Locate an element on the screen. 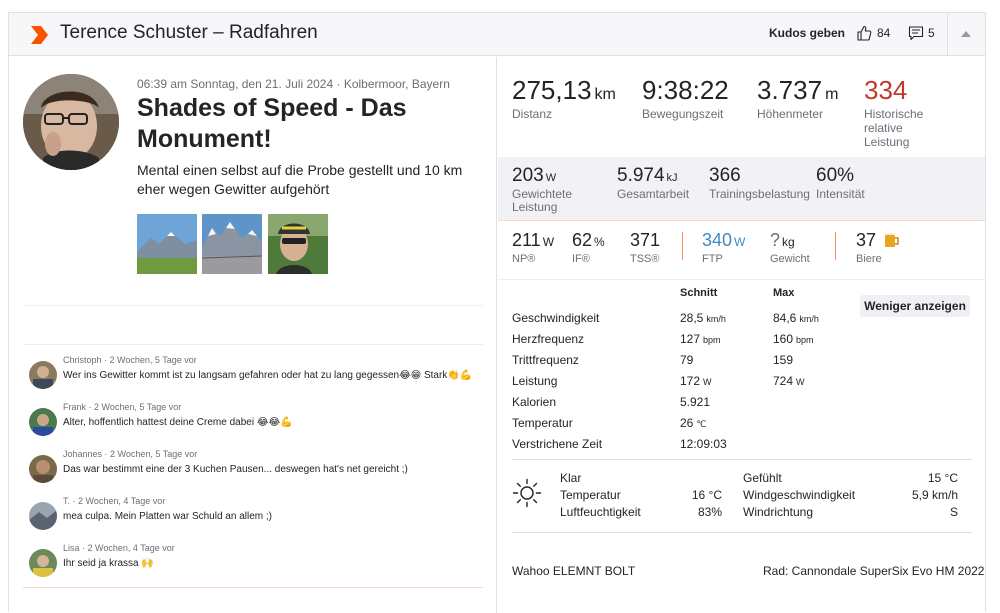 This screenshot has height=613, width=1000. column-header-average: Schnitt is located at coordinates (699, 293).